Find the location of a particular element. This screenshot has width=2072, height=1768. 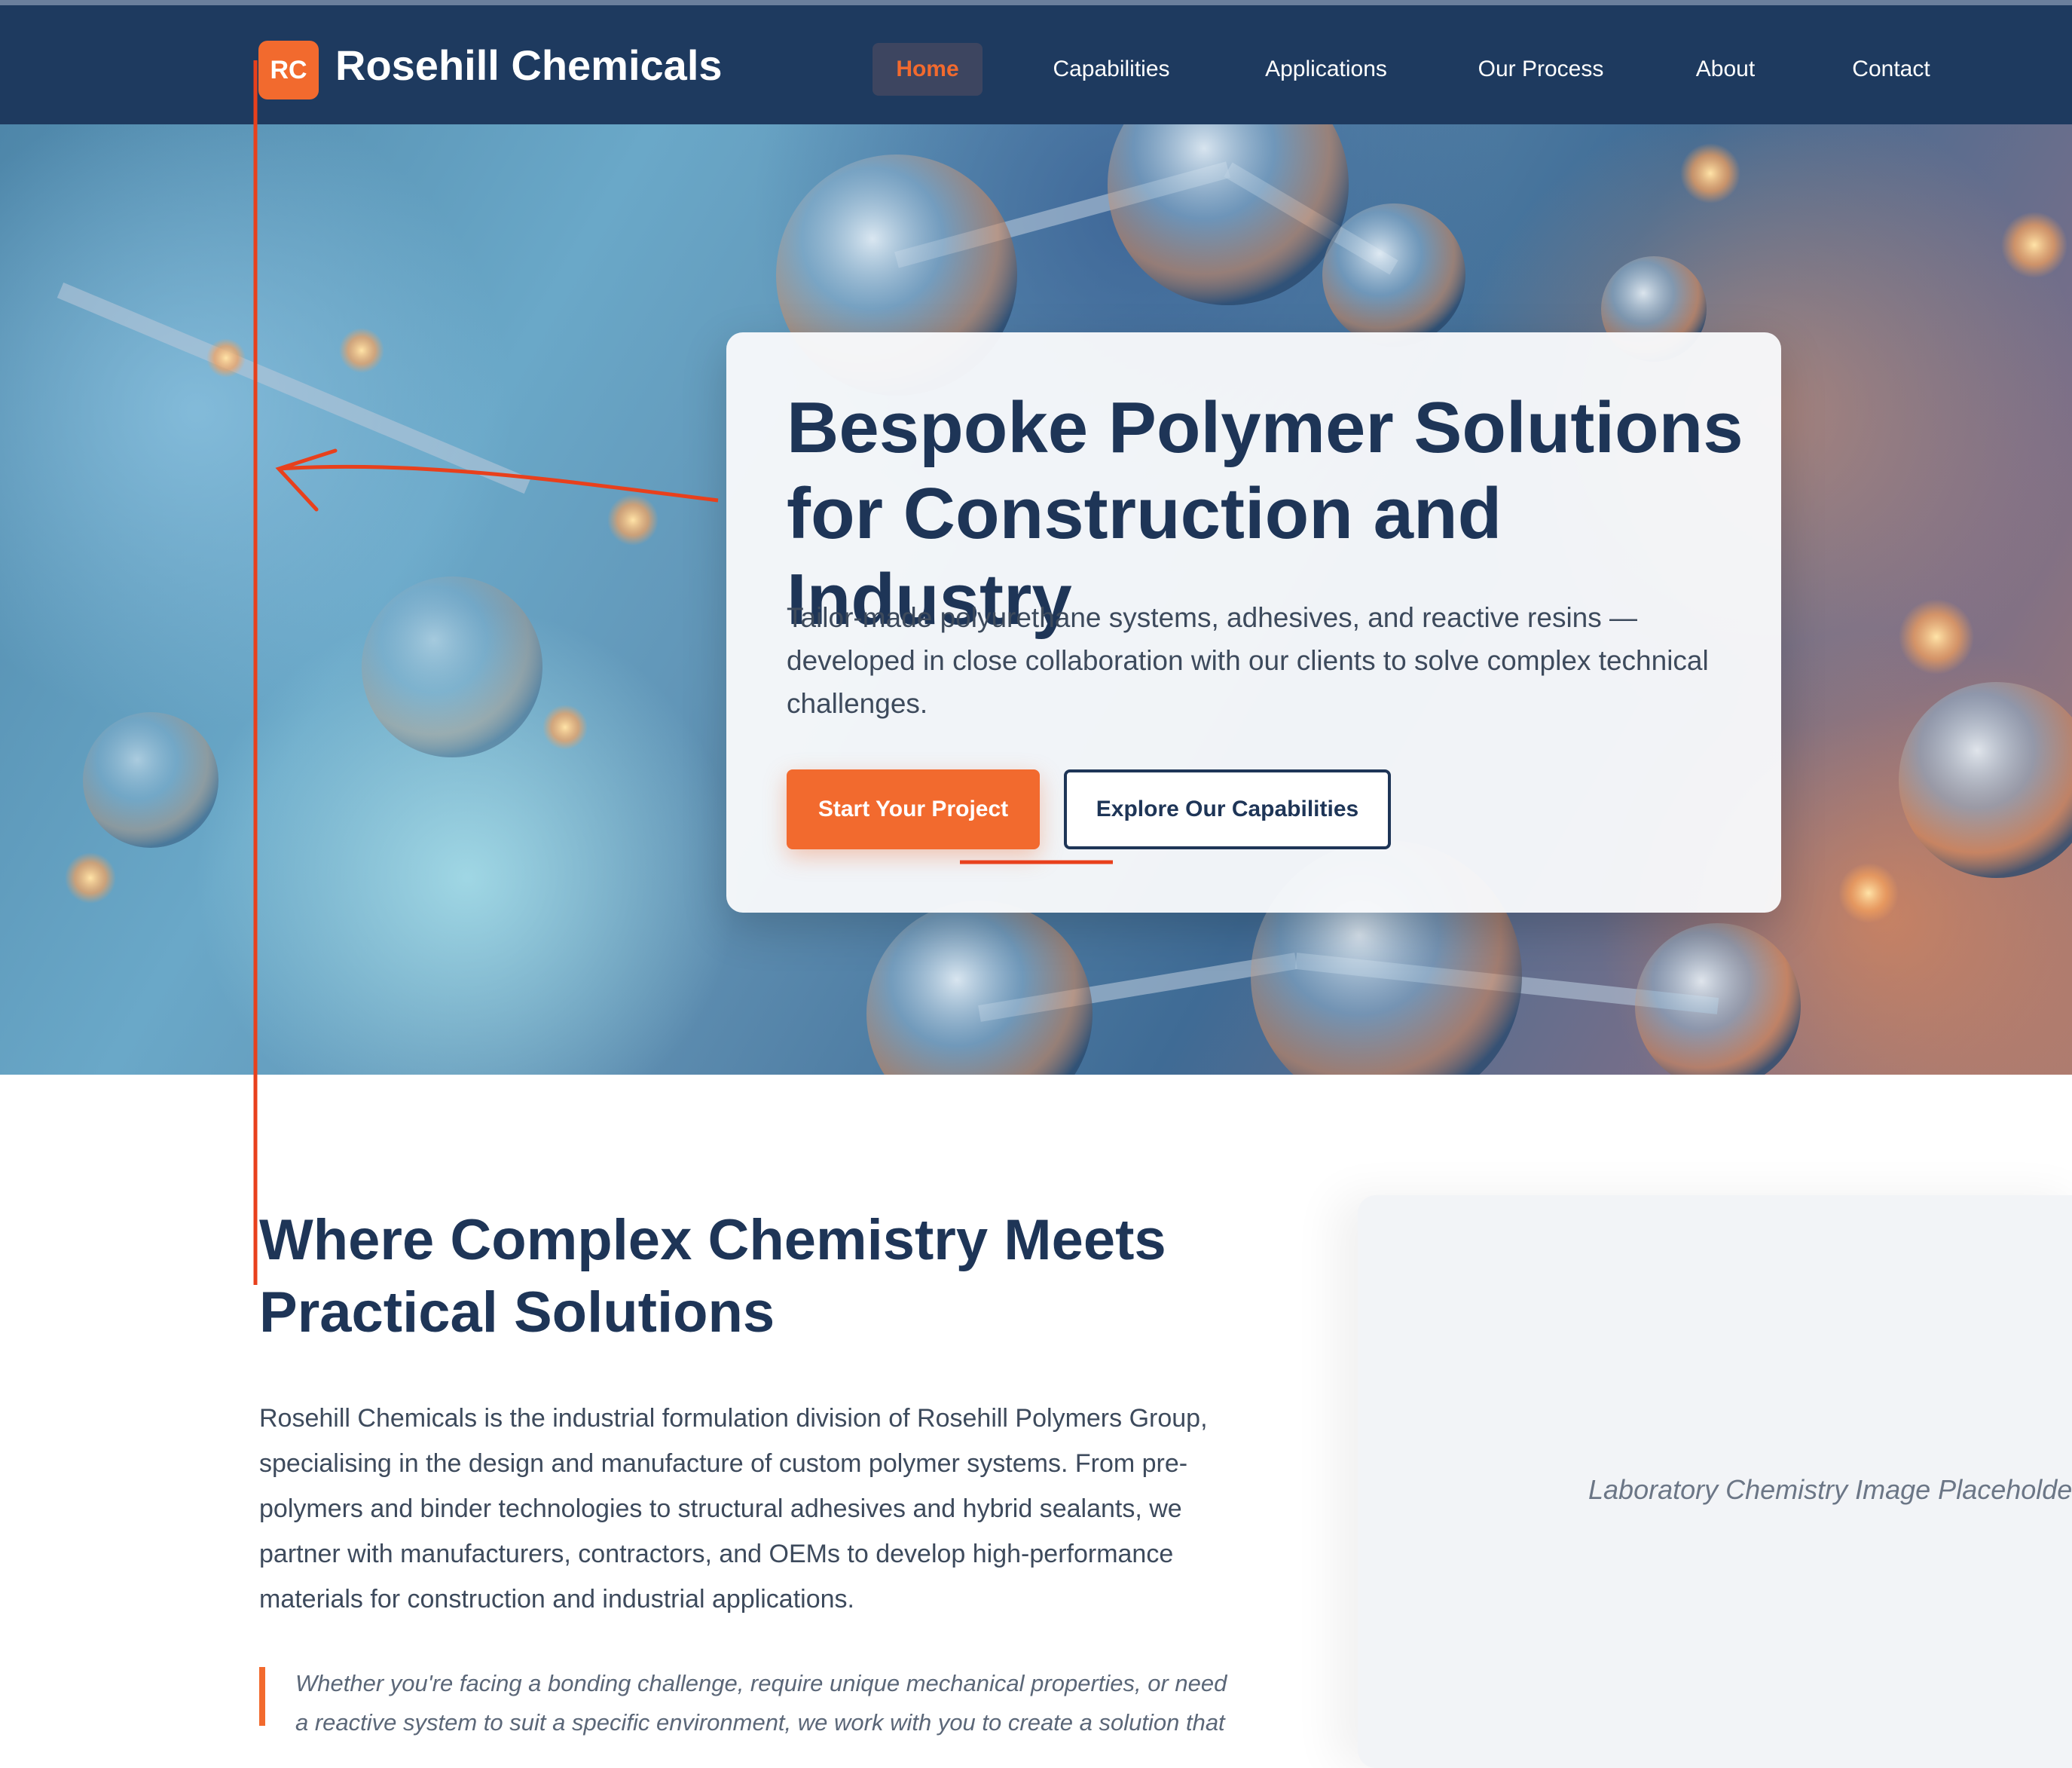

logo-badge: RC is located at coordinates (289, 70).